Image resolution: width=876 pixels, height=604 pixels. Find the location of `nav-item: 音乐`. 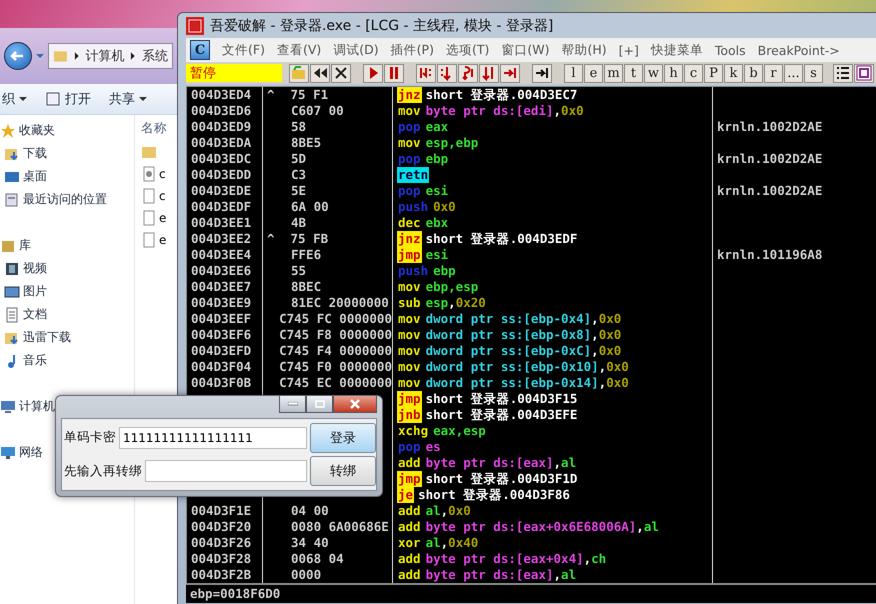

nav-item: 音乐 is located at coordinates (35, 360).